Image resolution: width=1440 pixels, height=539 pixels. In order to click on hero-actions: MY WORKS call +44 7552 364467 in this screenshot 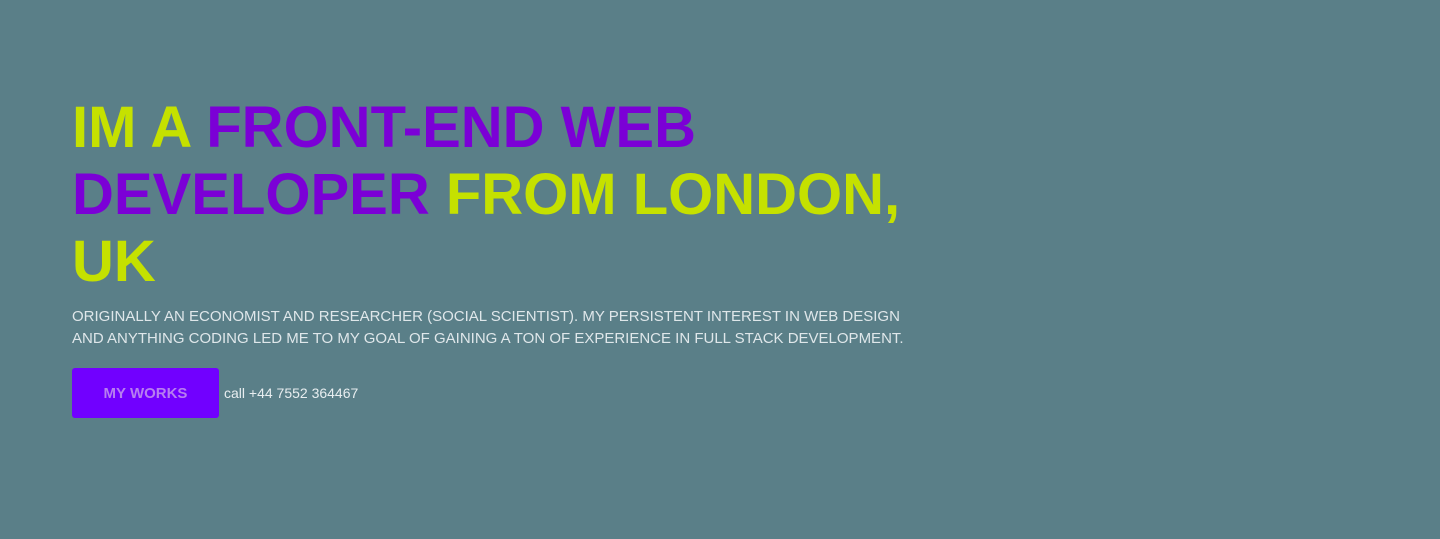, I will do `click(502, 393)`.